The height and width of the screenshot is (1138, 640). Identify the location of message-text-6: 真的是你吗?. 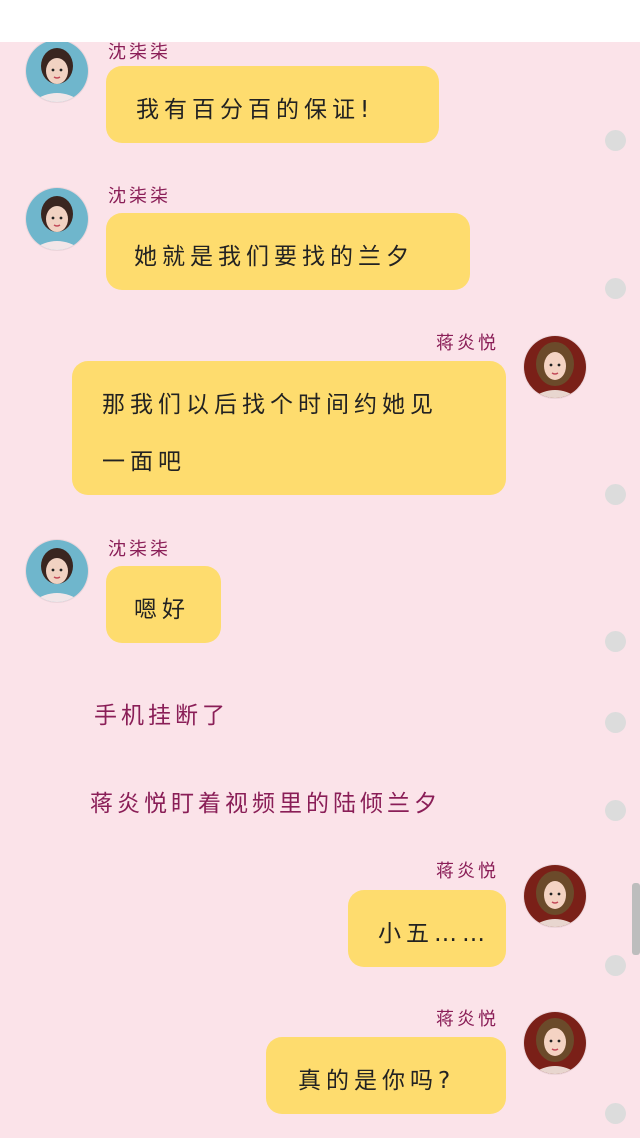
(377, 1081).